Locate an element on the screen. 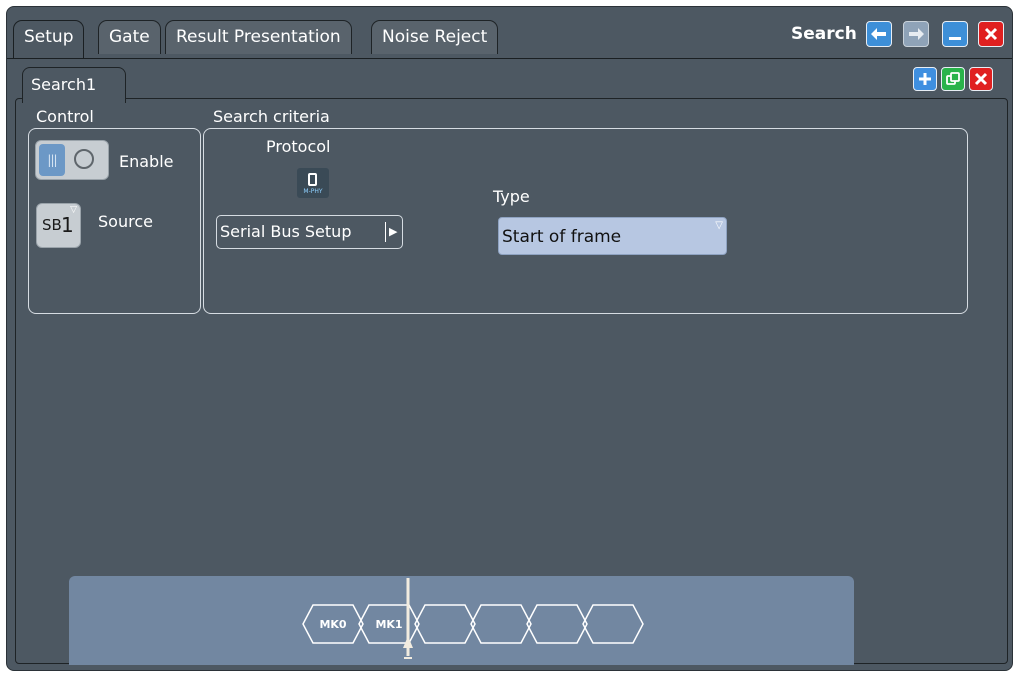  serial-bus-setup-button: Serial Bus Setup ▶ is located at coordinates (309, 232).